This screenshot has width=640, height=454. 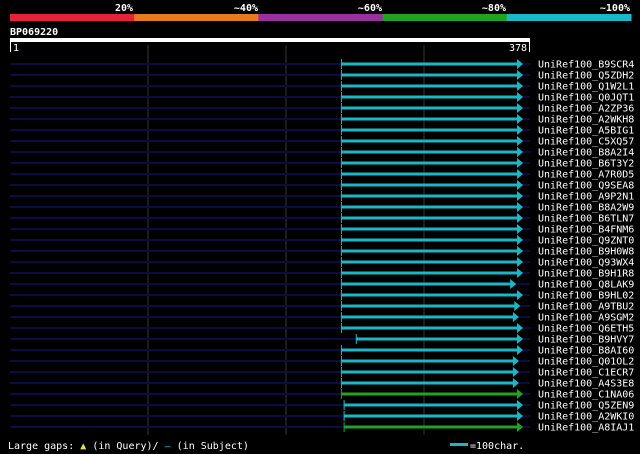 I want to click on hit-label: UniRef100_A7R0D5, so click(x=586, y=175).